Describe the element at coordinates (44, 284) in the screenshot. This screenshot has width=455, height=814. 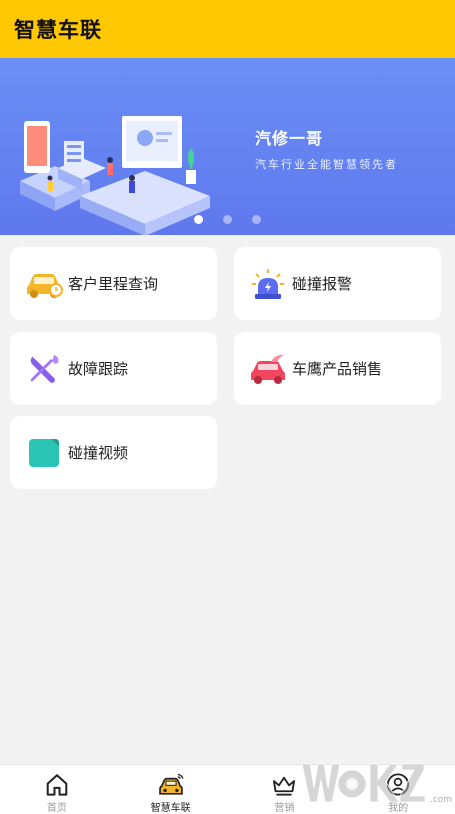
I see `car-mileage-icon` at that location.